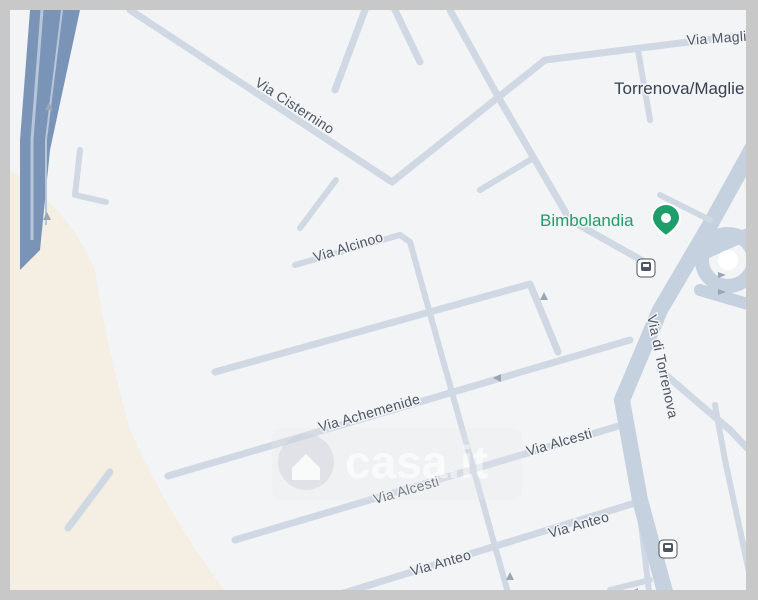 This screenshot has height=600, width=758. What do you see at coordinates (587, 221) in the screenshot?
I see `poi-label: Bimbolandia` at bounding box center [587, 221].